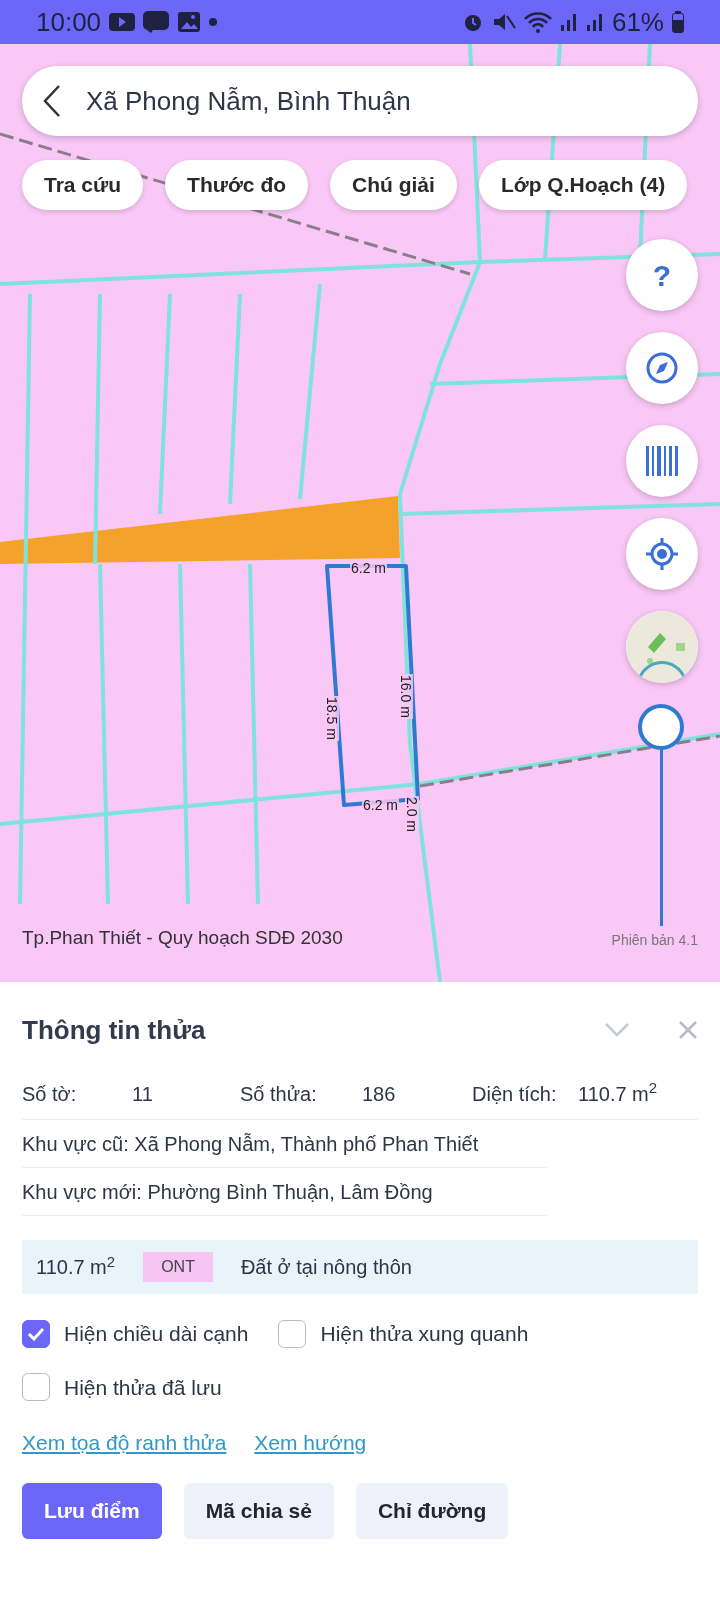 The height and width of the screenshot is (1599, 720). What do you see at coordinates (637, 22) in the screenshot?
I see `battery-percent: 61%` at bounding box center [637, 22].